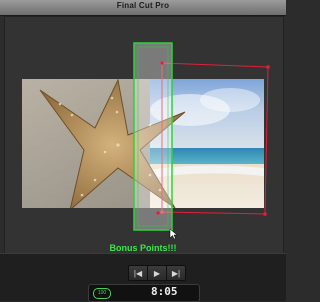 Image resolution: width=320 pixels, height=302 pixels. I want to click on skip-forward-icon: ▶|, so click(176, 273).